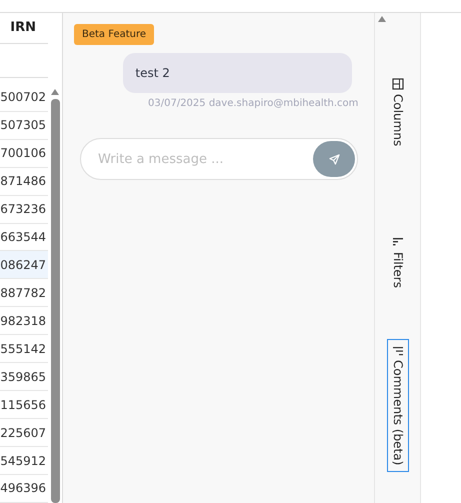  I want to click on bars-icon, so click(397, 351).